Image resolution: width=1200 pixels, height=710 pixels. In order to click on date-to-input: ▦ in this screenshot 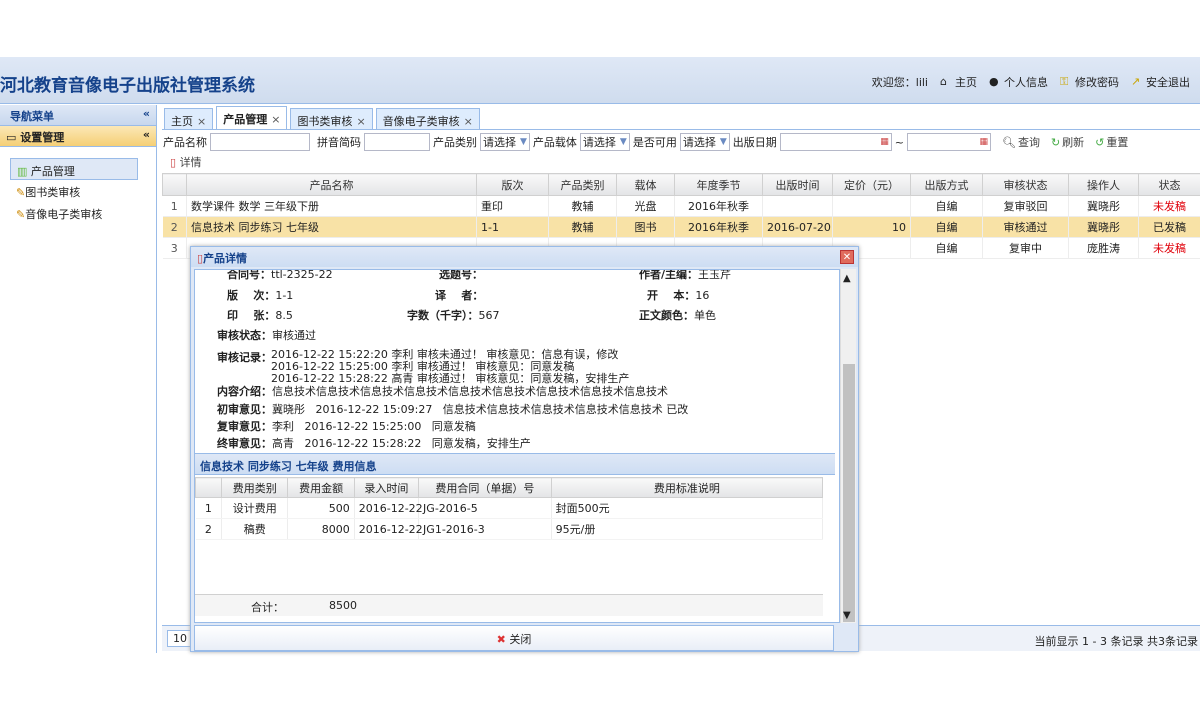, I will do `click(948, 142)`.